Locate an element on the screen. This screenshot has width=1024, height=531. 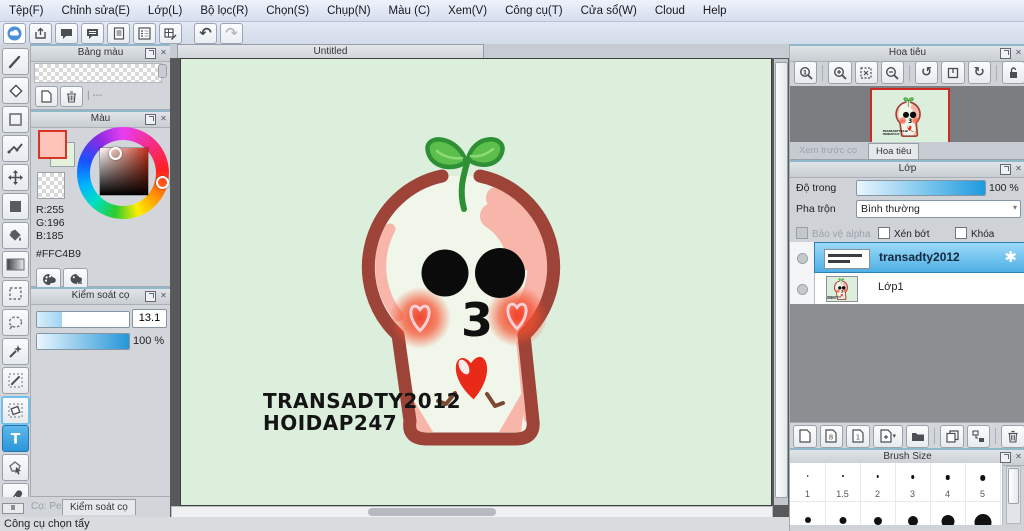
zoom-actual-button: 1 is located at coordinates (806, 72).